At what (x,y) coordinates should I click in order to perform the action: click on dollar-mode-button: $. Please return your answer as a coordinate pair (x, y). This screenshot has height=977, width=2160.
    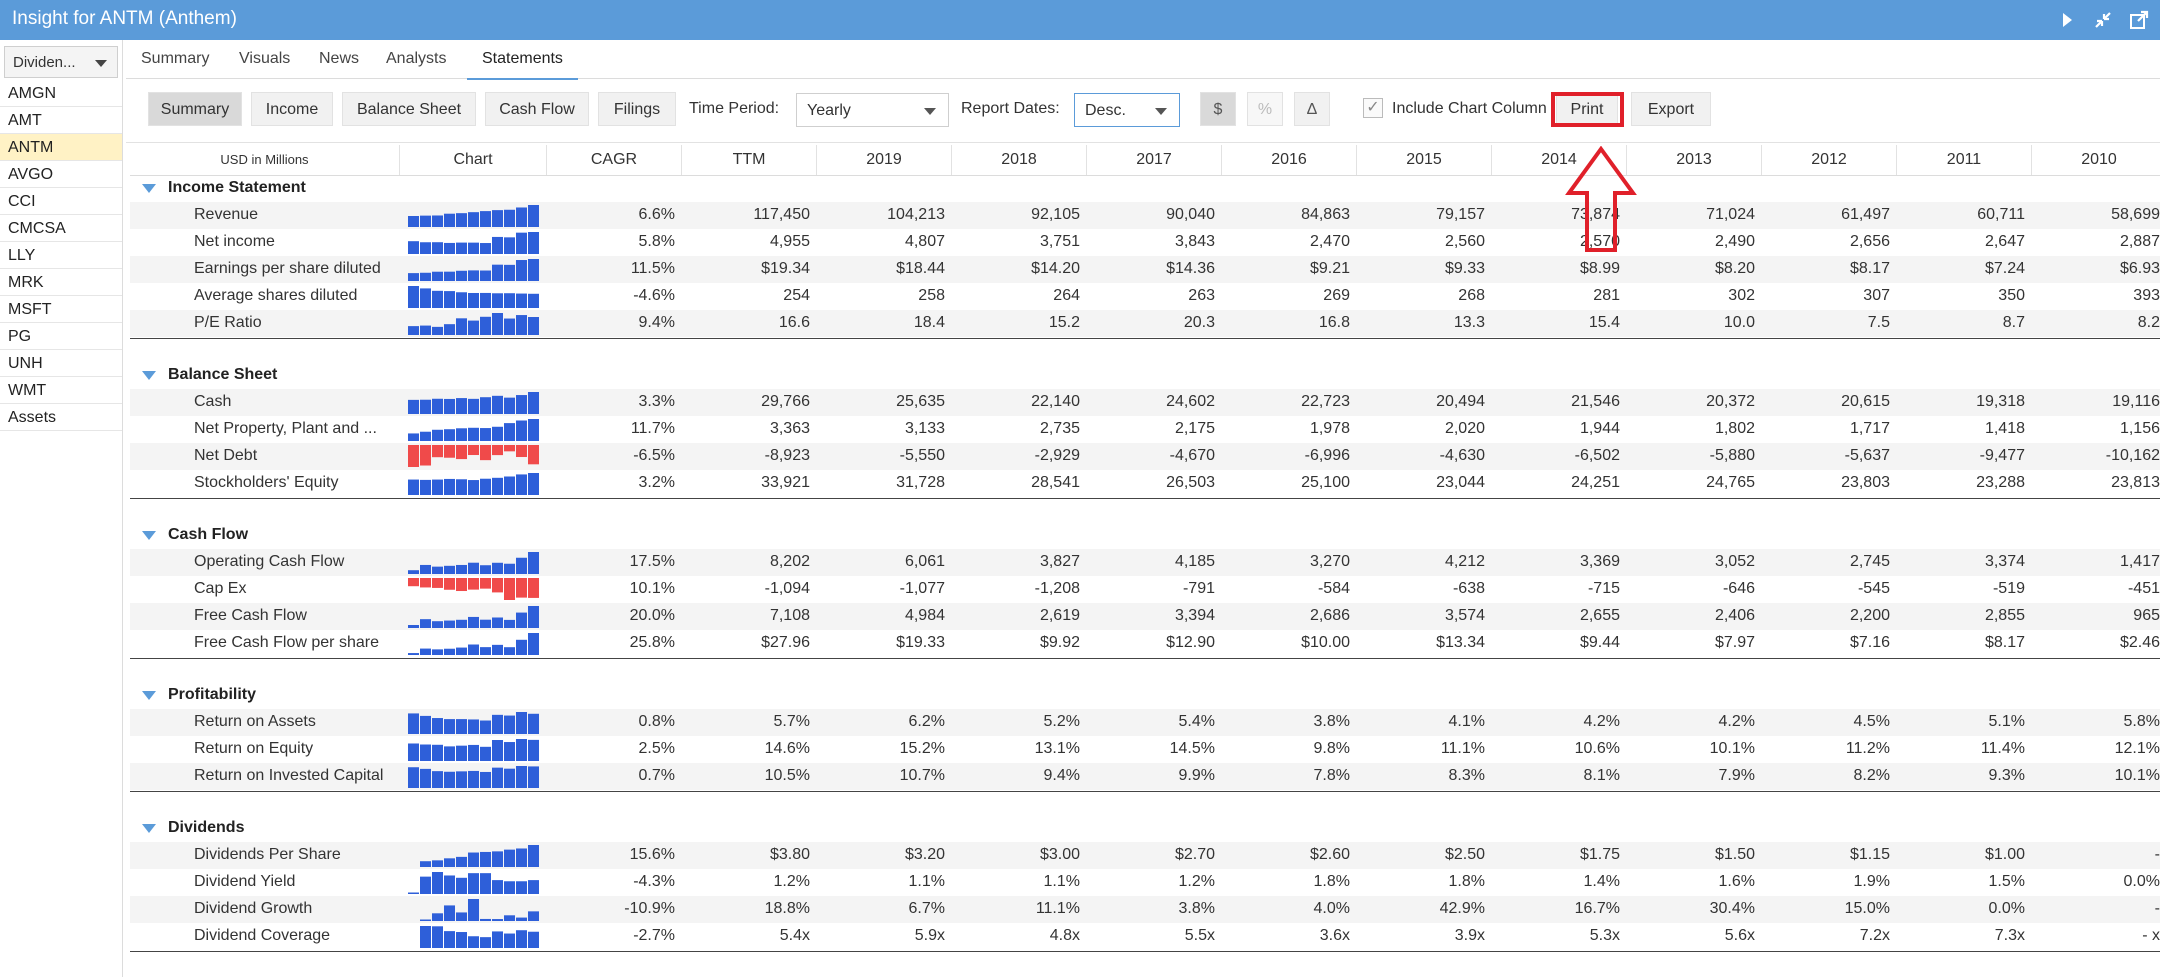
    Looking at the image, I should click on (1218, 109).